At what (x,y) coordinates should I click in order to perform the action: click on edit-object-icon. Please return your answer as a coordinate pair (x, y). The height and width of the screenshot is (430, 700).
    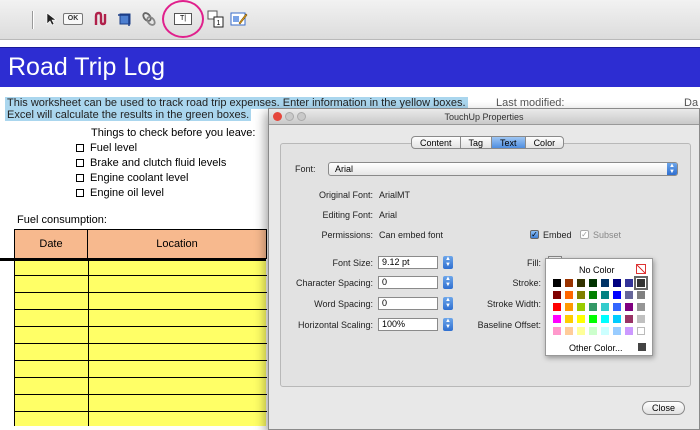
    Looking at the image, I should click on (239, 19).